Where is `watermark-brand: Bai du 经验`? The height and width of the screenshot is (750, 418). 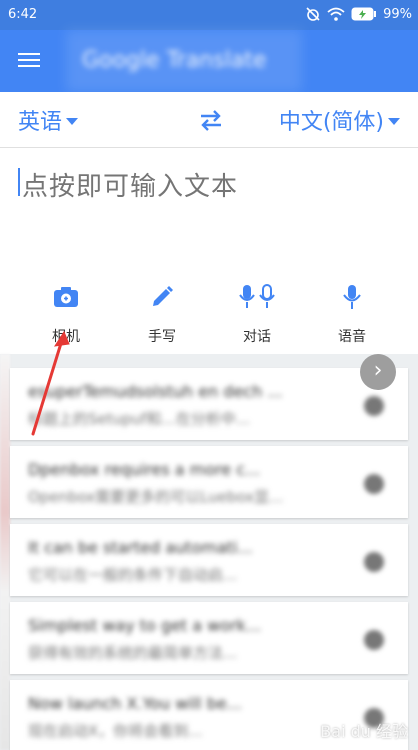
watermark-brand: Bai du 经验 is located at coordinates (364, 731).